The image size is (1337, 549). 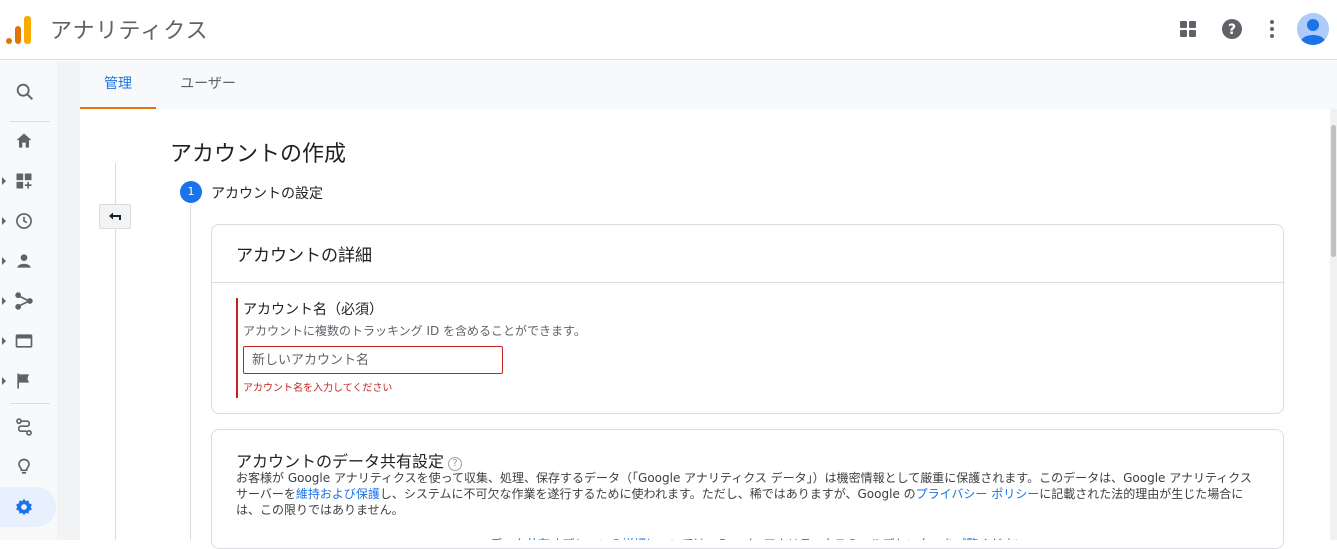 I want to click on stepper-line, so click(x=190, y=372).